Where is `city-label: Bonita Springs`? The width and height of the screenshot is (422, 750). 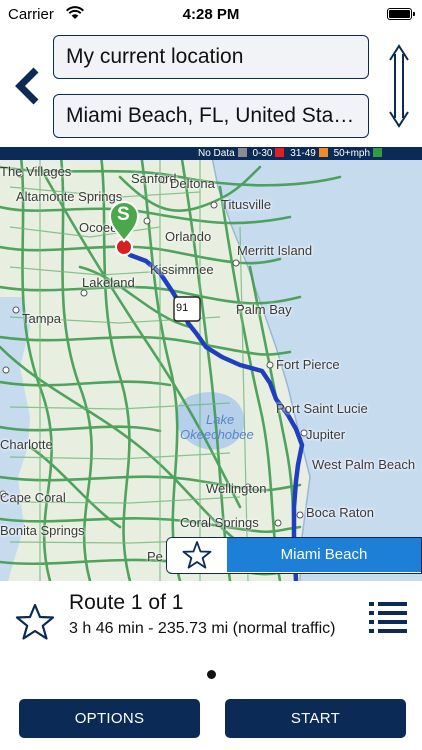
city-label: Bonita Springs is located at coordinates (42, 530).